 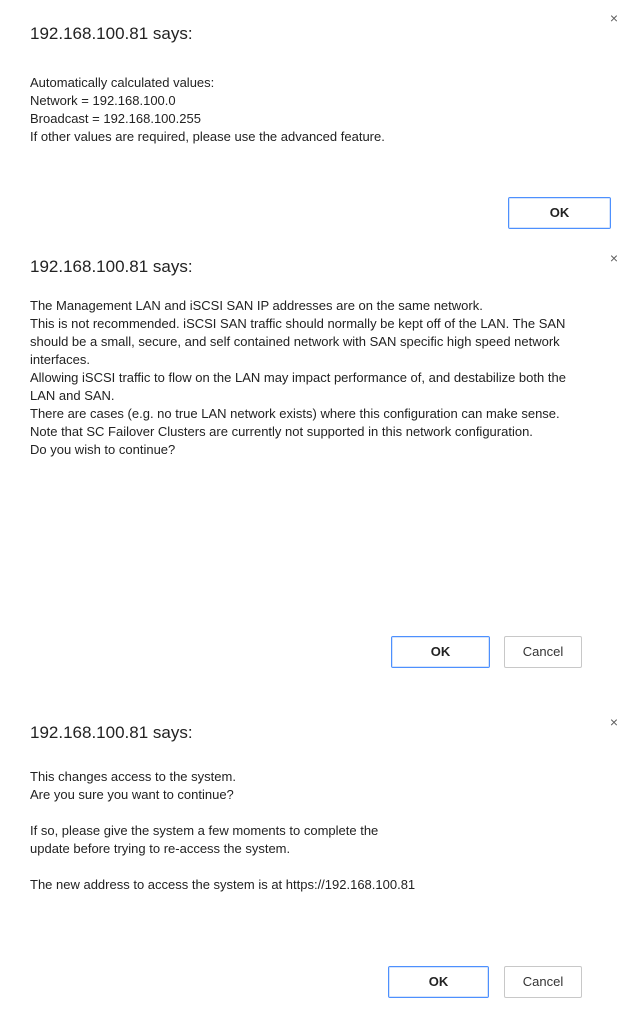 What do you see at coordinates (115, 118) in the screenshot?
I see `message-line: Broadcast = 192.168.100.255` at bounding box center [115, 118].